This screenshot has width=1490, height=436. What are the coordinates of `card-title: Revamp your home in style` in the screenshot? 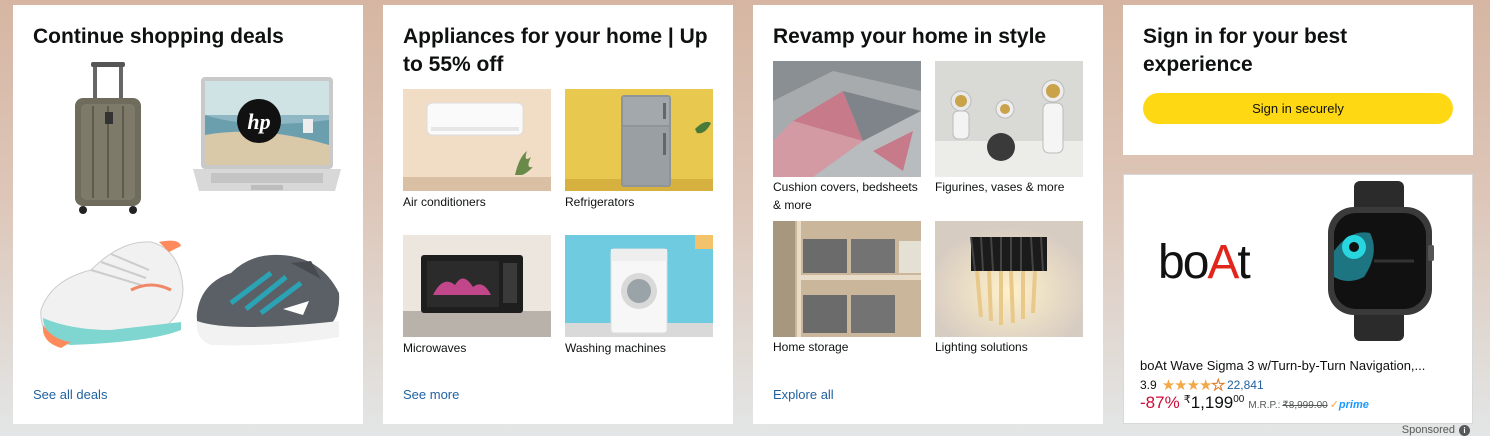 It's located at (910, 36).